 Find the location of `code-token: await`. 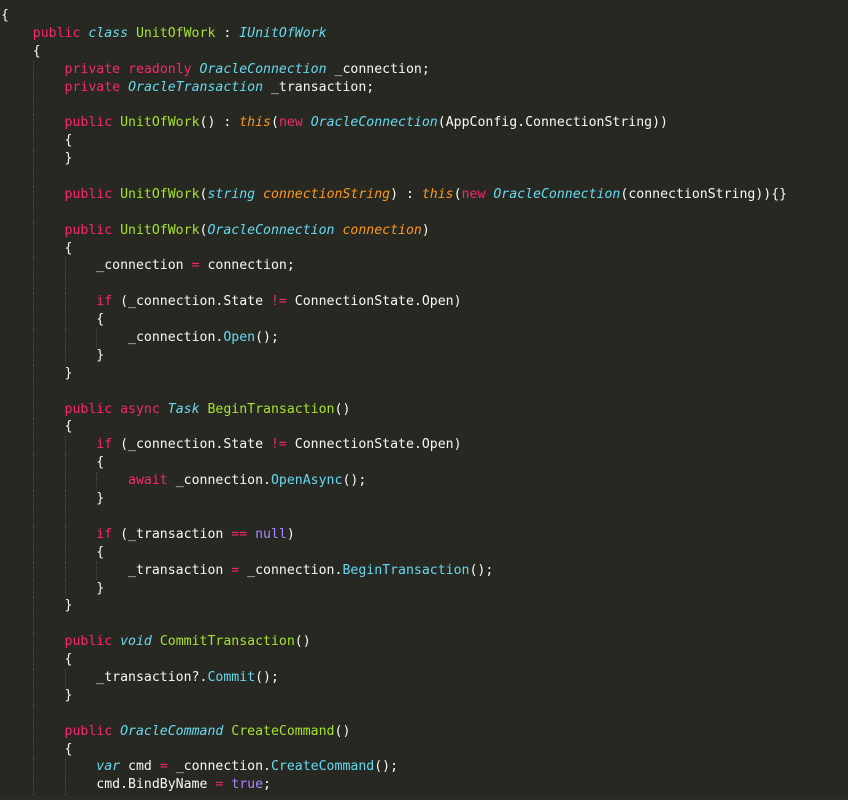

code-token: await is located at coordinates (148, 481).